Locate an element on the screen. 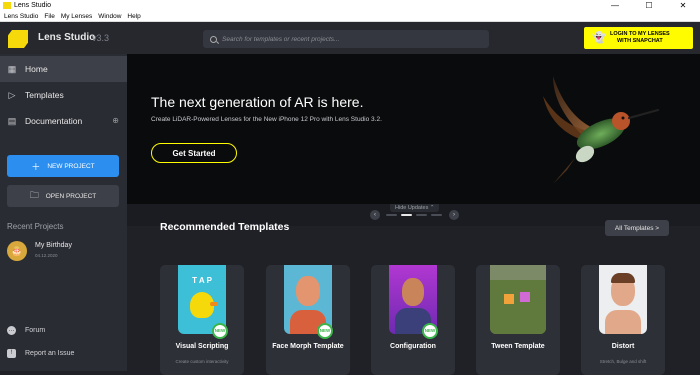  sidebar-item-label: Home is located at coordinates (36, 69).